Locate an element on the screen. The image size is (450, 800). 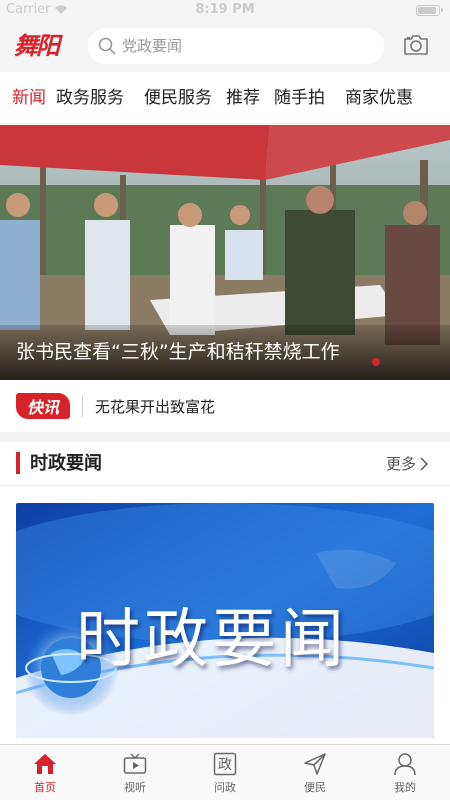
tab-recommend: 推荐 is located at coordinates (242, 98).